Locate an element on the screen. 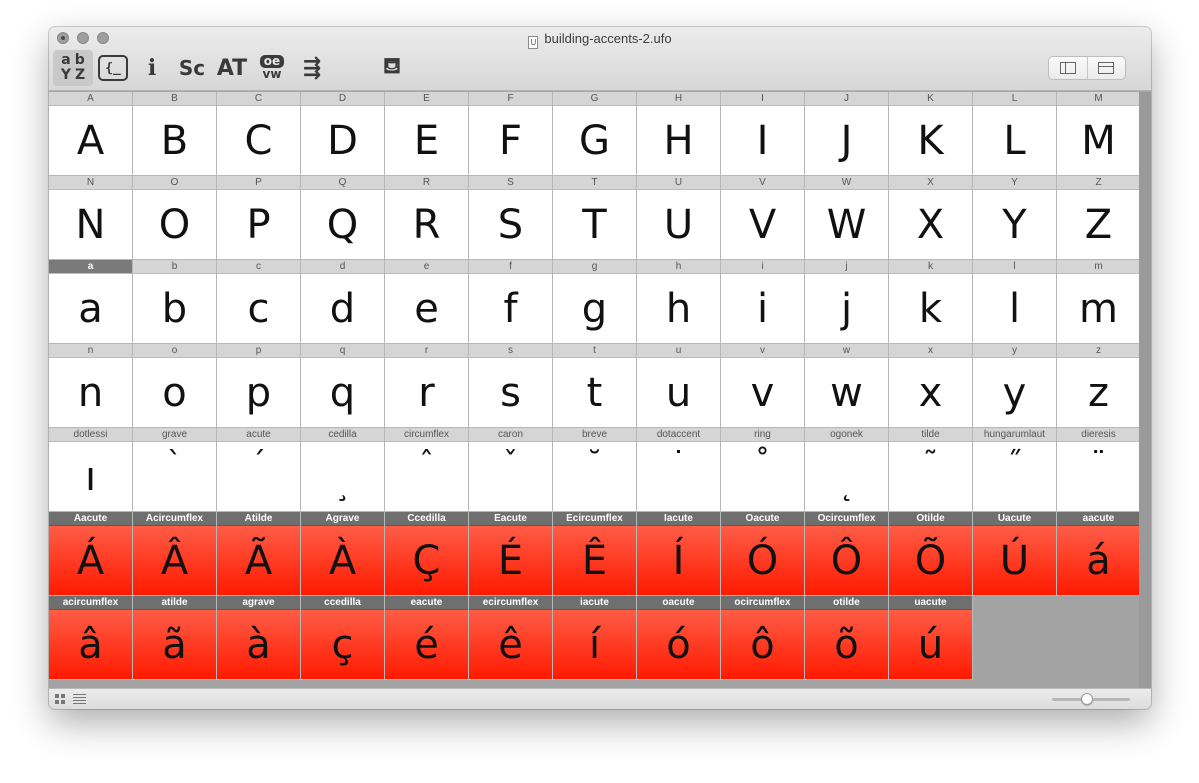  grid-view-icon is located at coordinates (60, 699).